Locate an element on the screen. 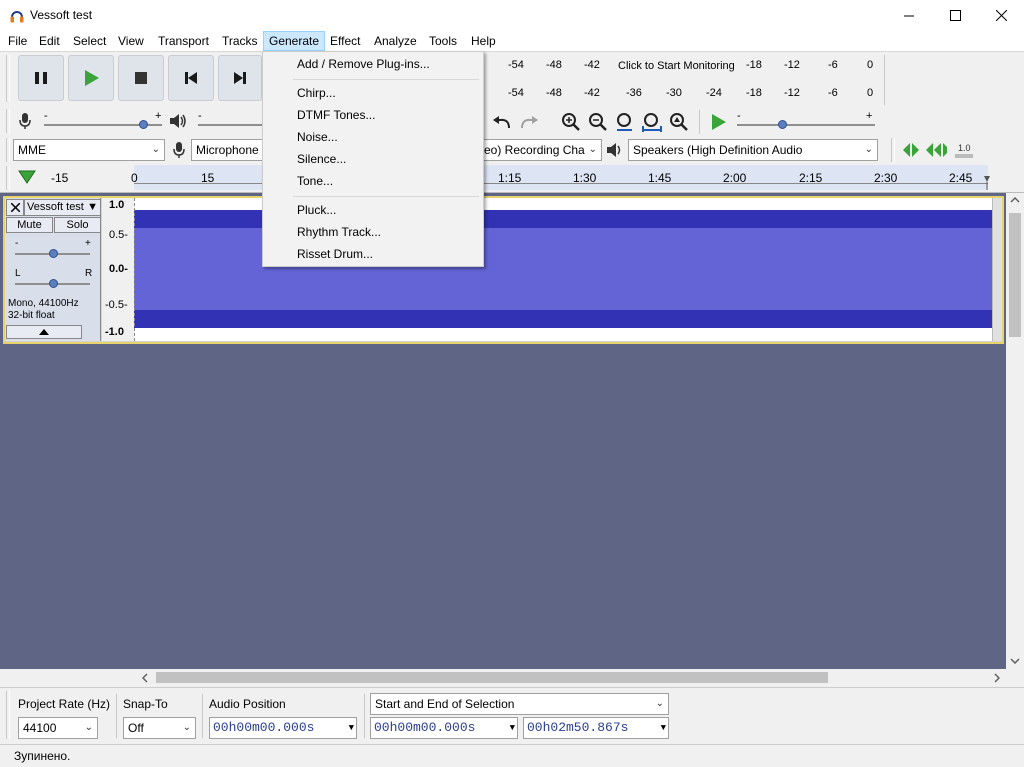 This screenshot has width=1024, height=767. vertical-ruler: 1.0 0.5- 0.0- -0.5- -1.0 is located at coordinates (118, 269).